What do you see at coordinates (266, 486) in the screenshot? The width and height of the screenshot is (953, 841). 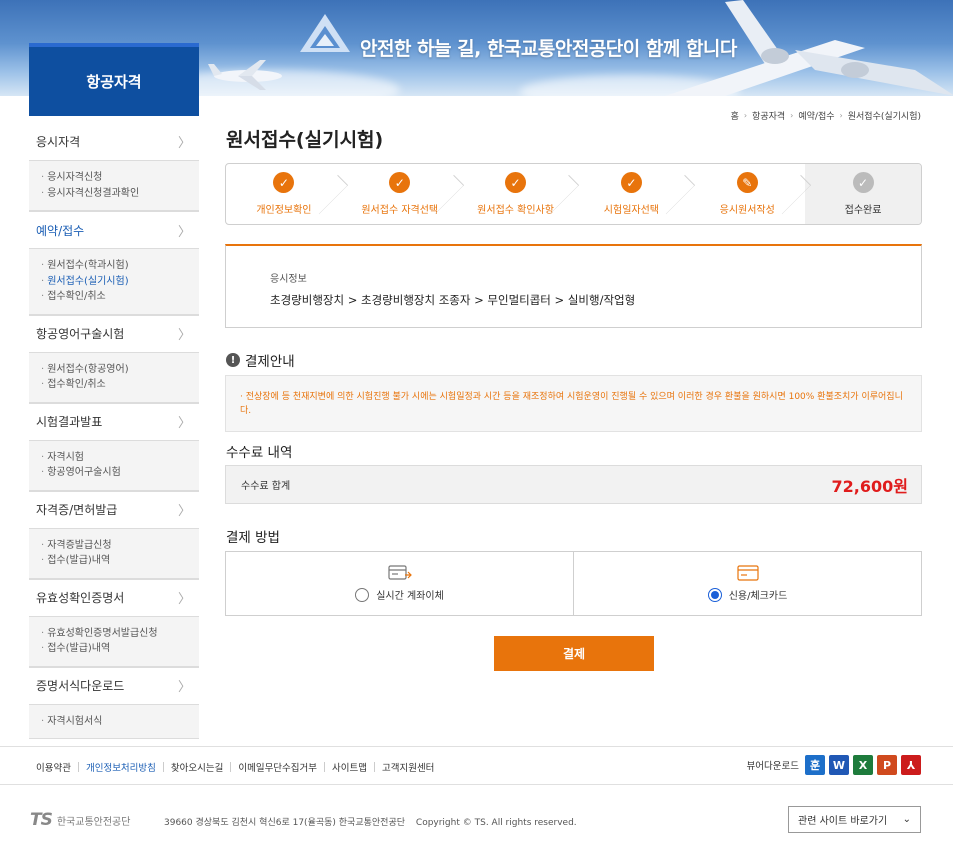 I see `fee-total-label: 수수료 합계` at bounding box center [266, 486].